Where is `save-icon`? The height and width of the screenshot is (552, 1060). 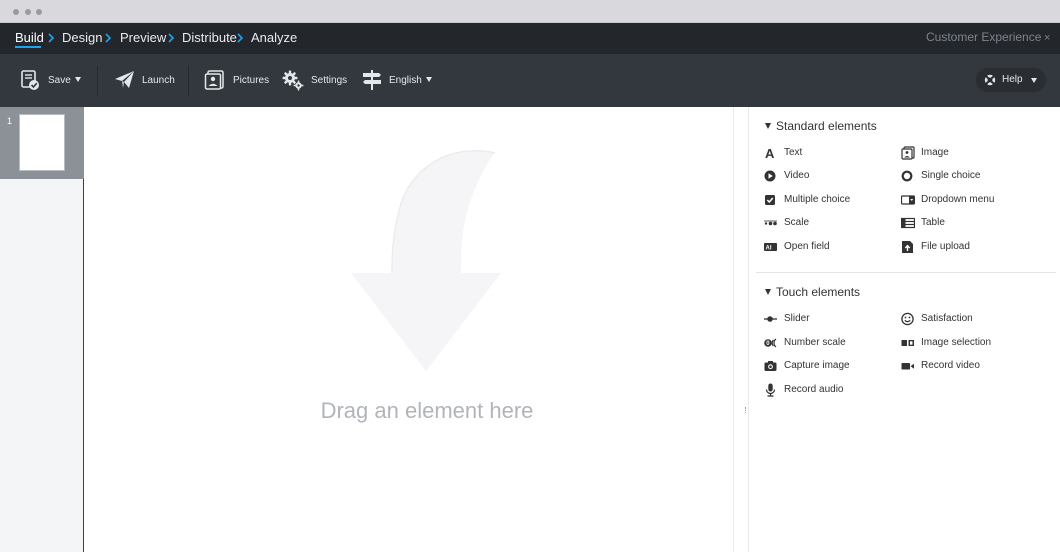
save-icon is located at coordinates (30, 80).